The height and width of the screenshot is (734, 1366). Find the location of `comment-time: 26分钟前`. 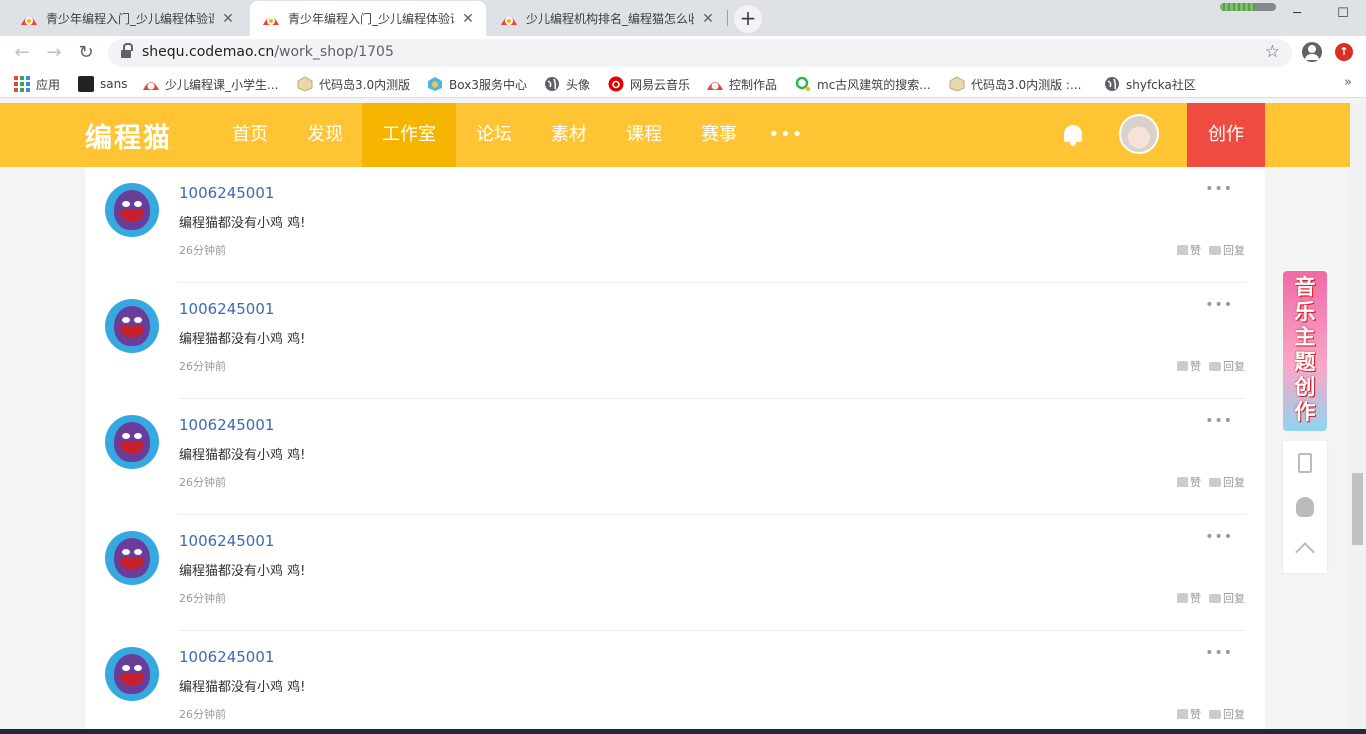

comment-time: 26分钟前 is located at coordinates (202, 250).